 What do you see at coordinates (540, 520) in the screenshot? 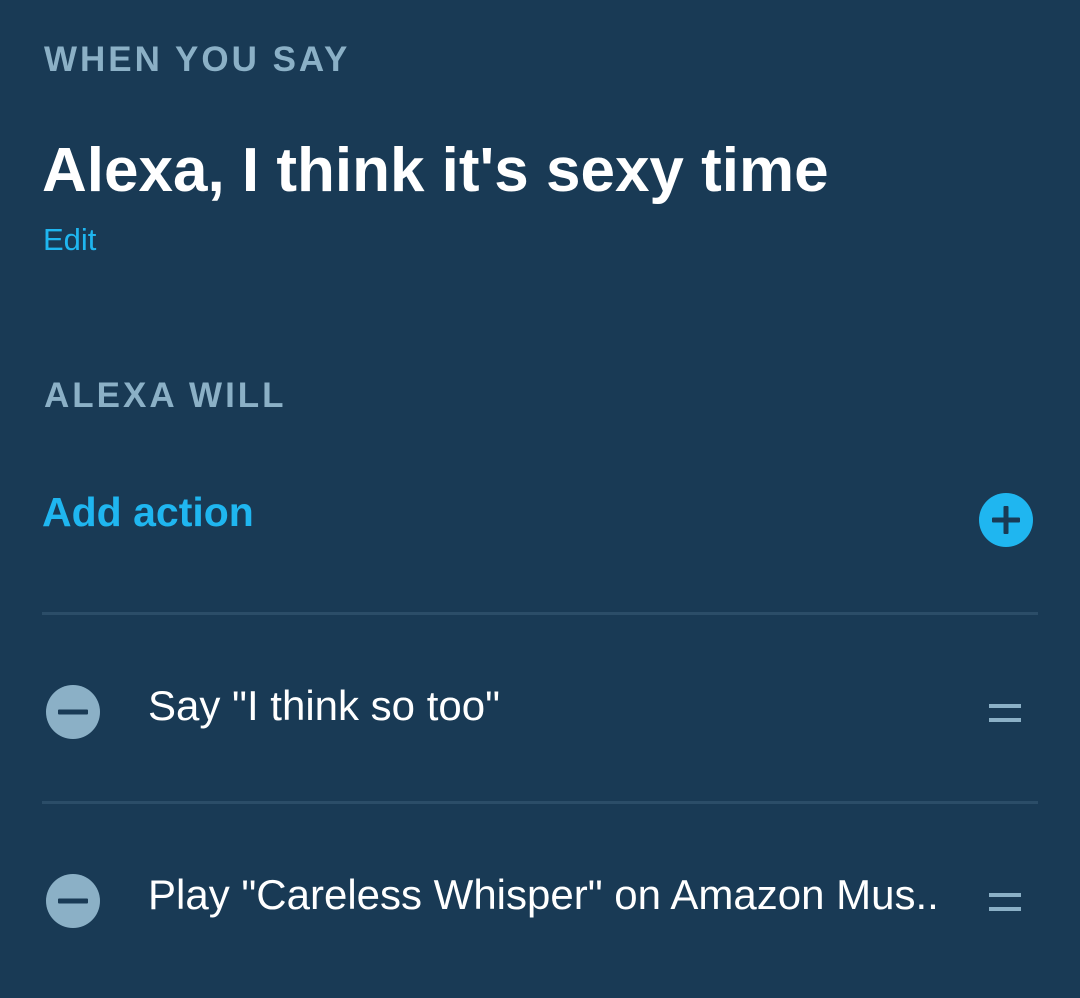
I see `add-action-row: Add action` at bounding box center [540, 520].